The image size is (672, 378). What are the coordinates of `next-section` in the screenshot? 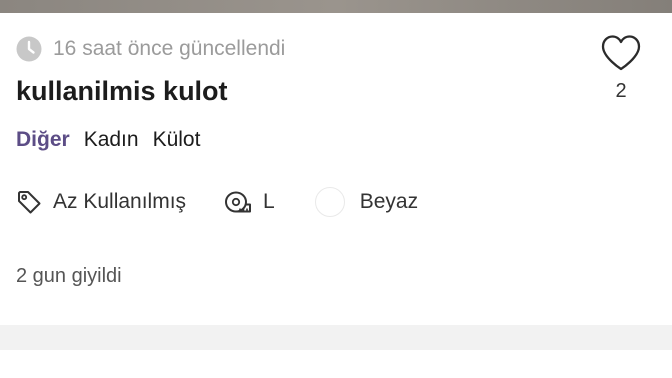 It's located at (336, 364).